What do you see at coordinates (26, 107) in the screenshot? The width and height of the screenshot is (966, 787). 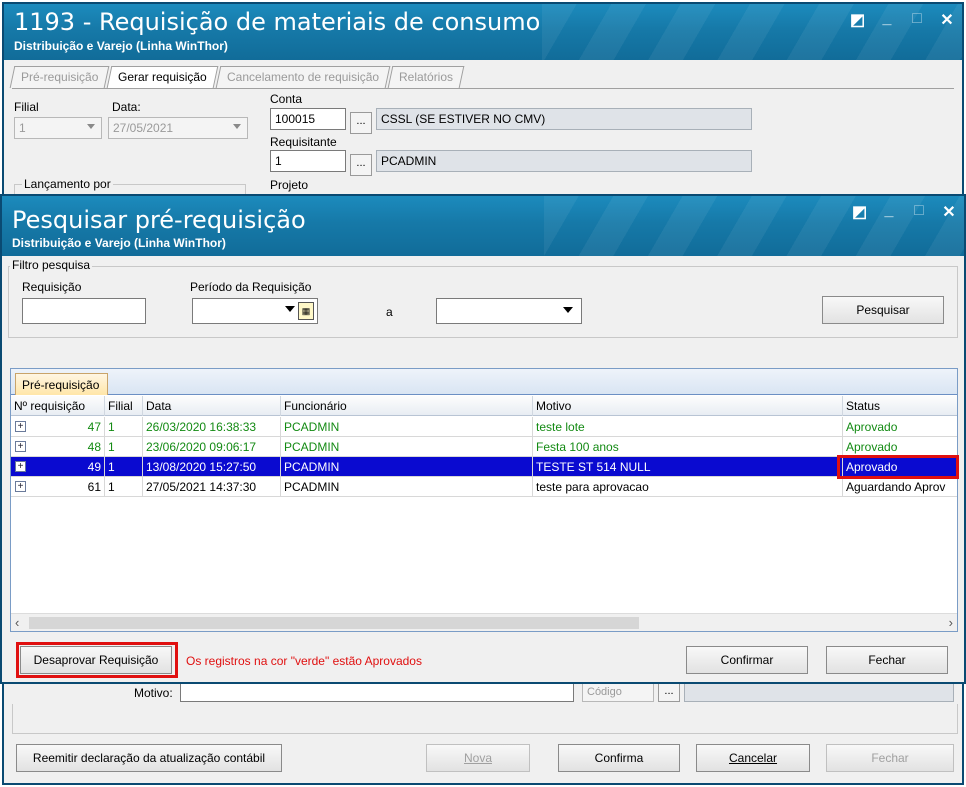 I see `filial-label: Filial` at bounding box center [26, 107].